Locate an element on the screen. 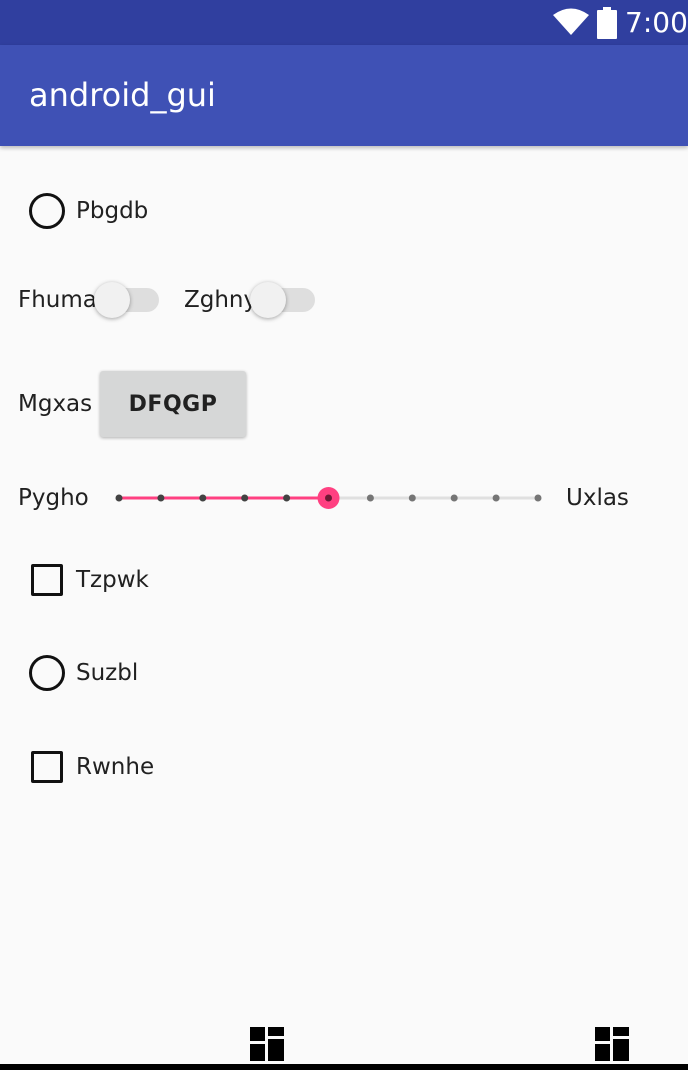  checkbox-label: Tzpwk is located at coordinates (112, 580).